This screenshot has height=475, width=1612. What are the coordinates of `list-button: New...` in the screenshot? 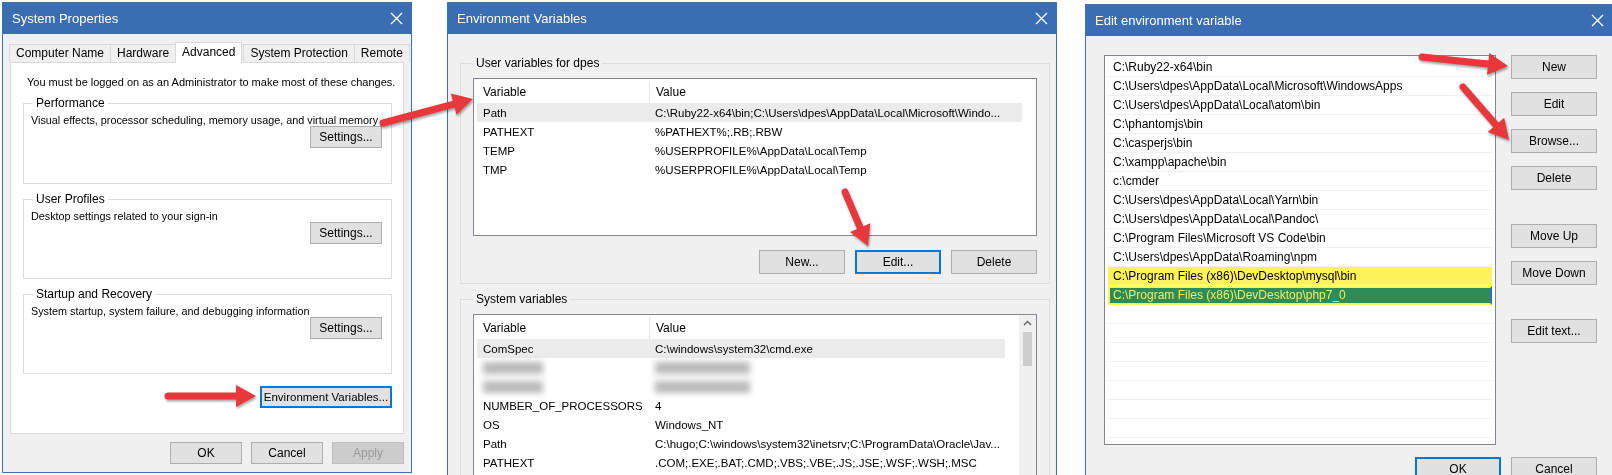 It's located at (802, 262).